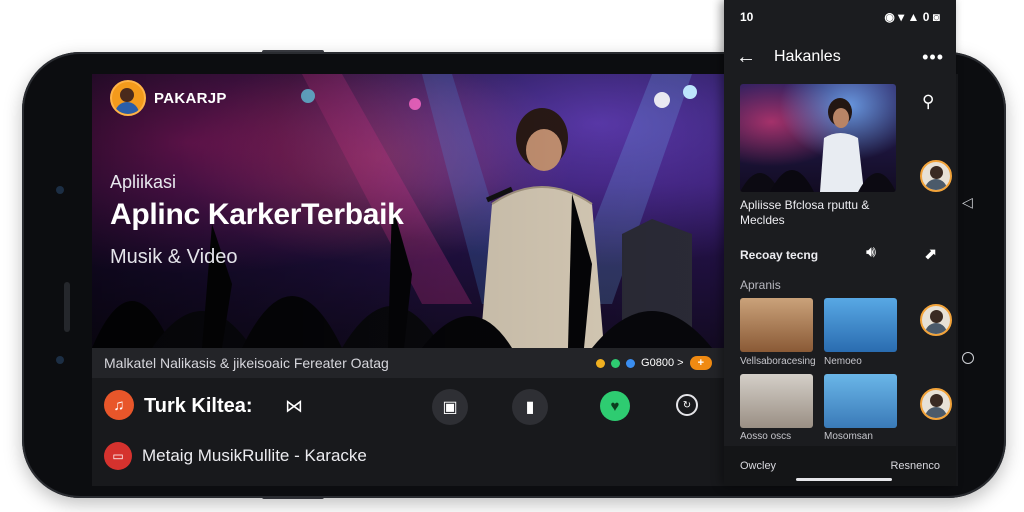 The image size is (1024, 512). What do you see at coordinates (928, 102) in the screenshot?
I see `search-icon: ⚲` at bounding box center [928, 102].